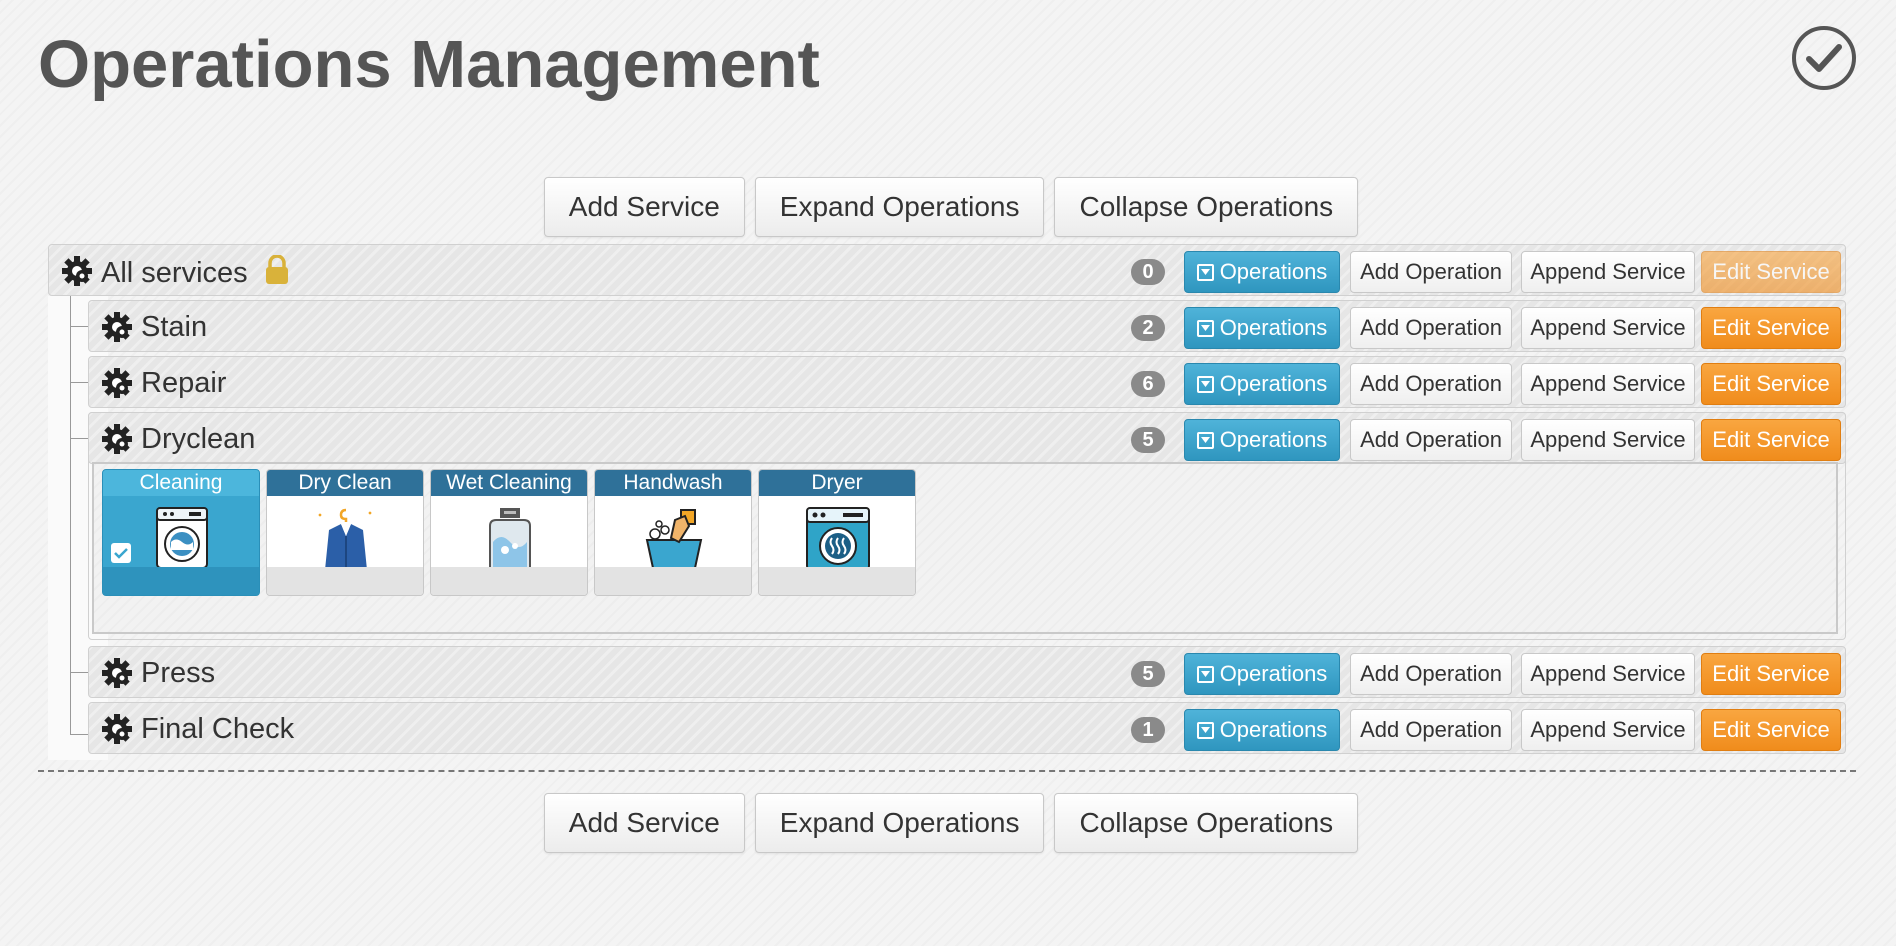 The width and height of the screenshot is (1896, 946). I want to click on dryer-icon, so click(838, 538).